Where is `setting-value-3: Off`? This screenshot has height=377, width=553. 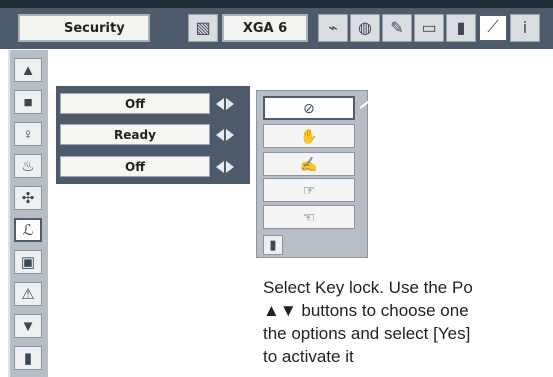 setting-value-3: Off is located at coordinates (135, 166).